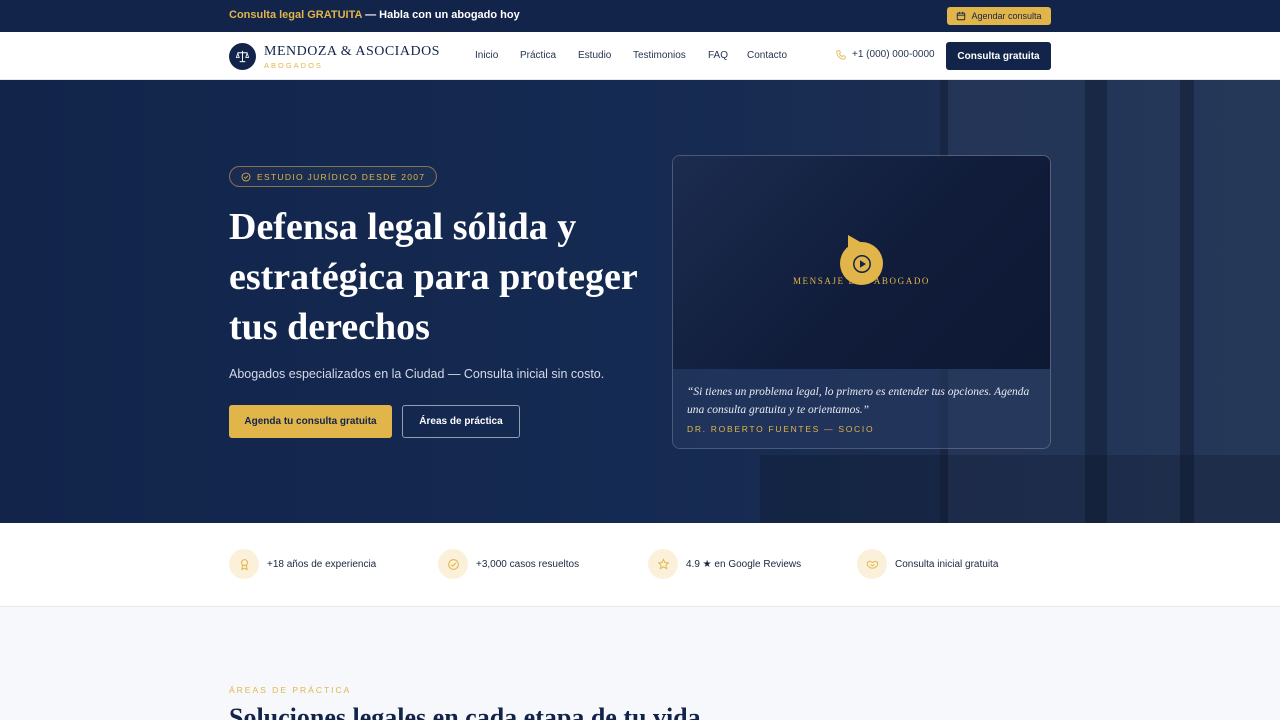 Image resolution: width=1280 pixels, height=720 pixels. Describe the element at coordinates (744, 564) in the screenshot. I see `stat-label: 4.9 ★ en Google Reviews` at that location.